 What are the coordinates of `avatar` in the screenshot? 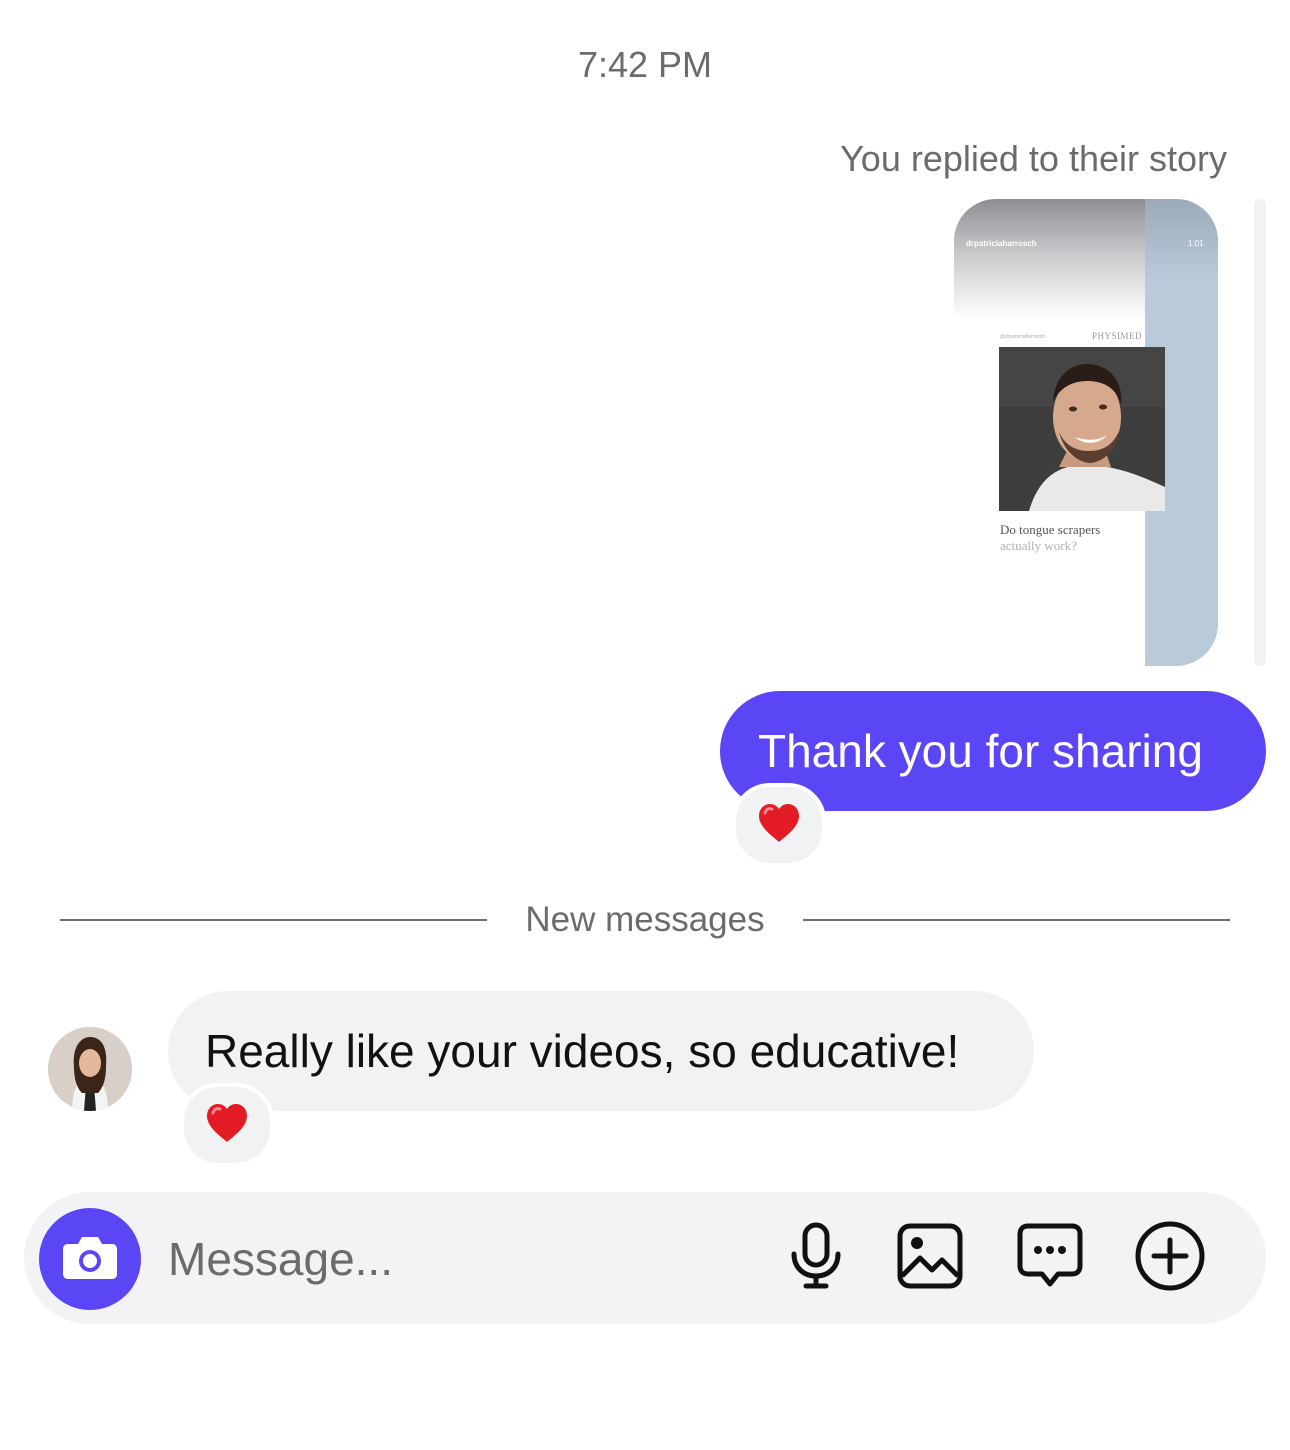 It's located at (90, 1069).